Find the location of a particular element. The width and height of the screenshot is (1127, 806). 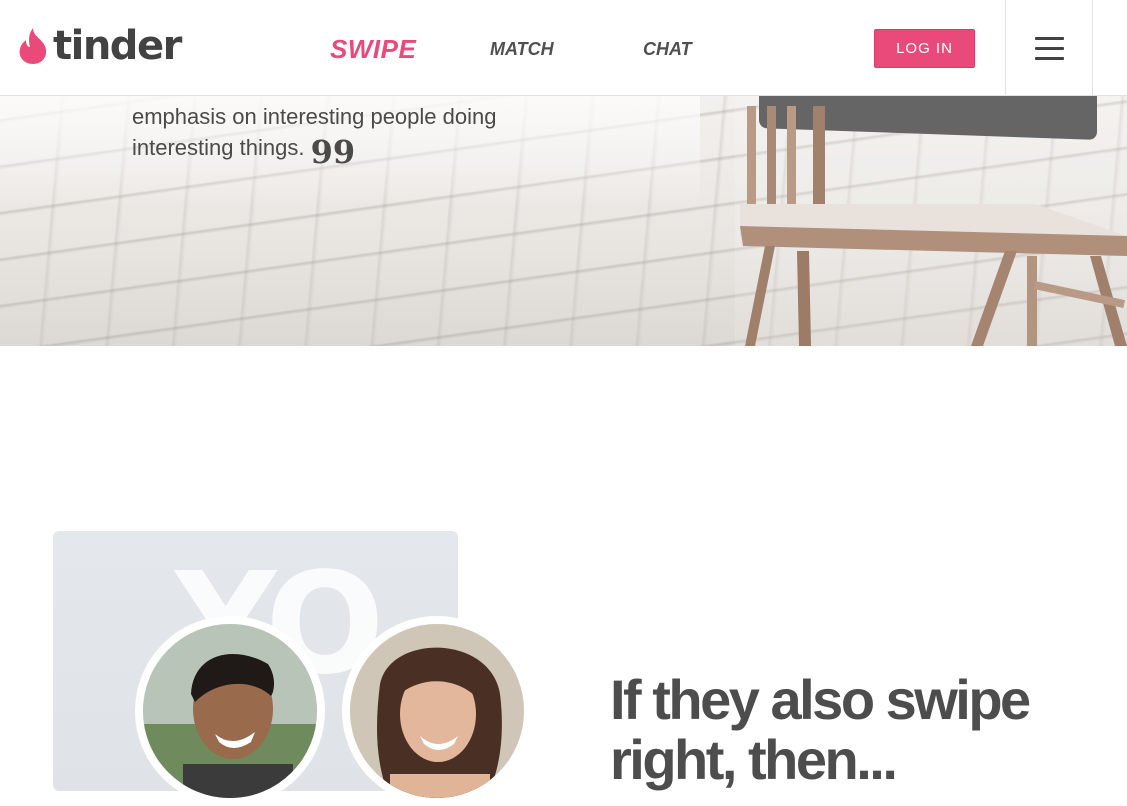

tinder-logo: tinder is located at coordinates (99, 46).